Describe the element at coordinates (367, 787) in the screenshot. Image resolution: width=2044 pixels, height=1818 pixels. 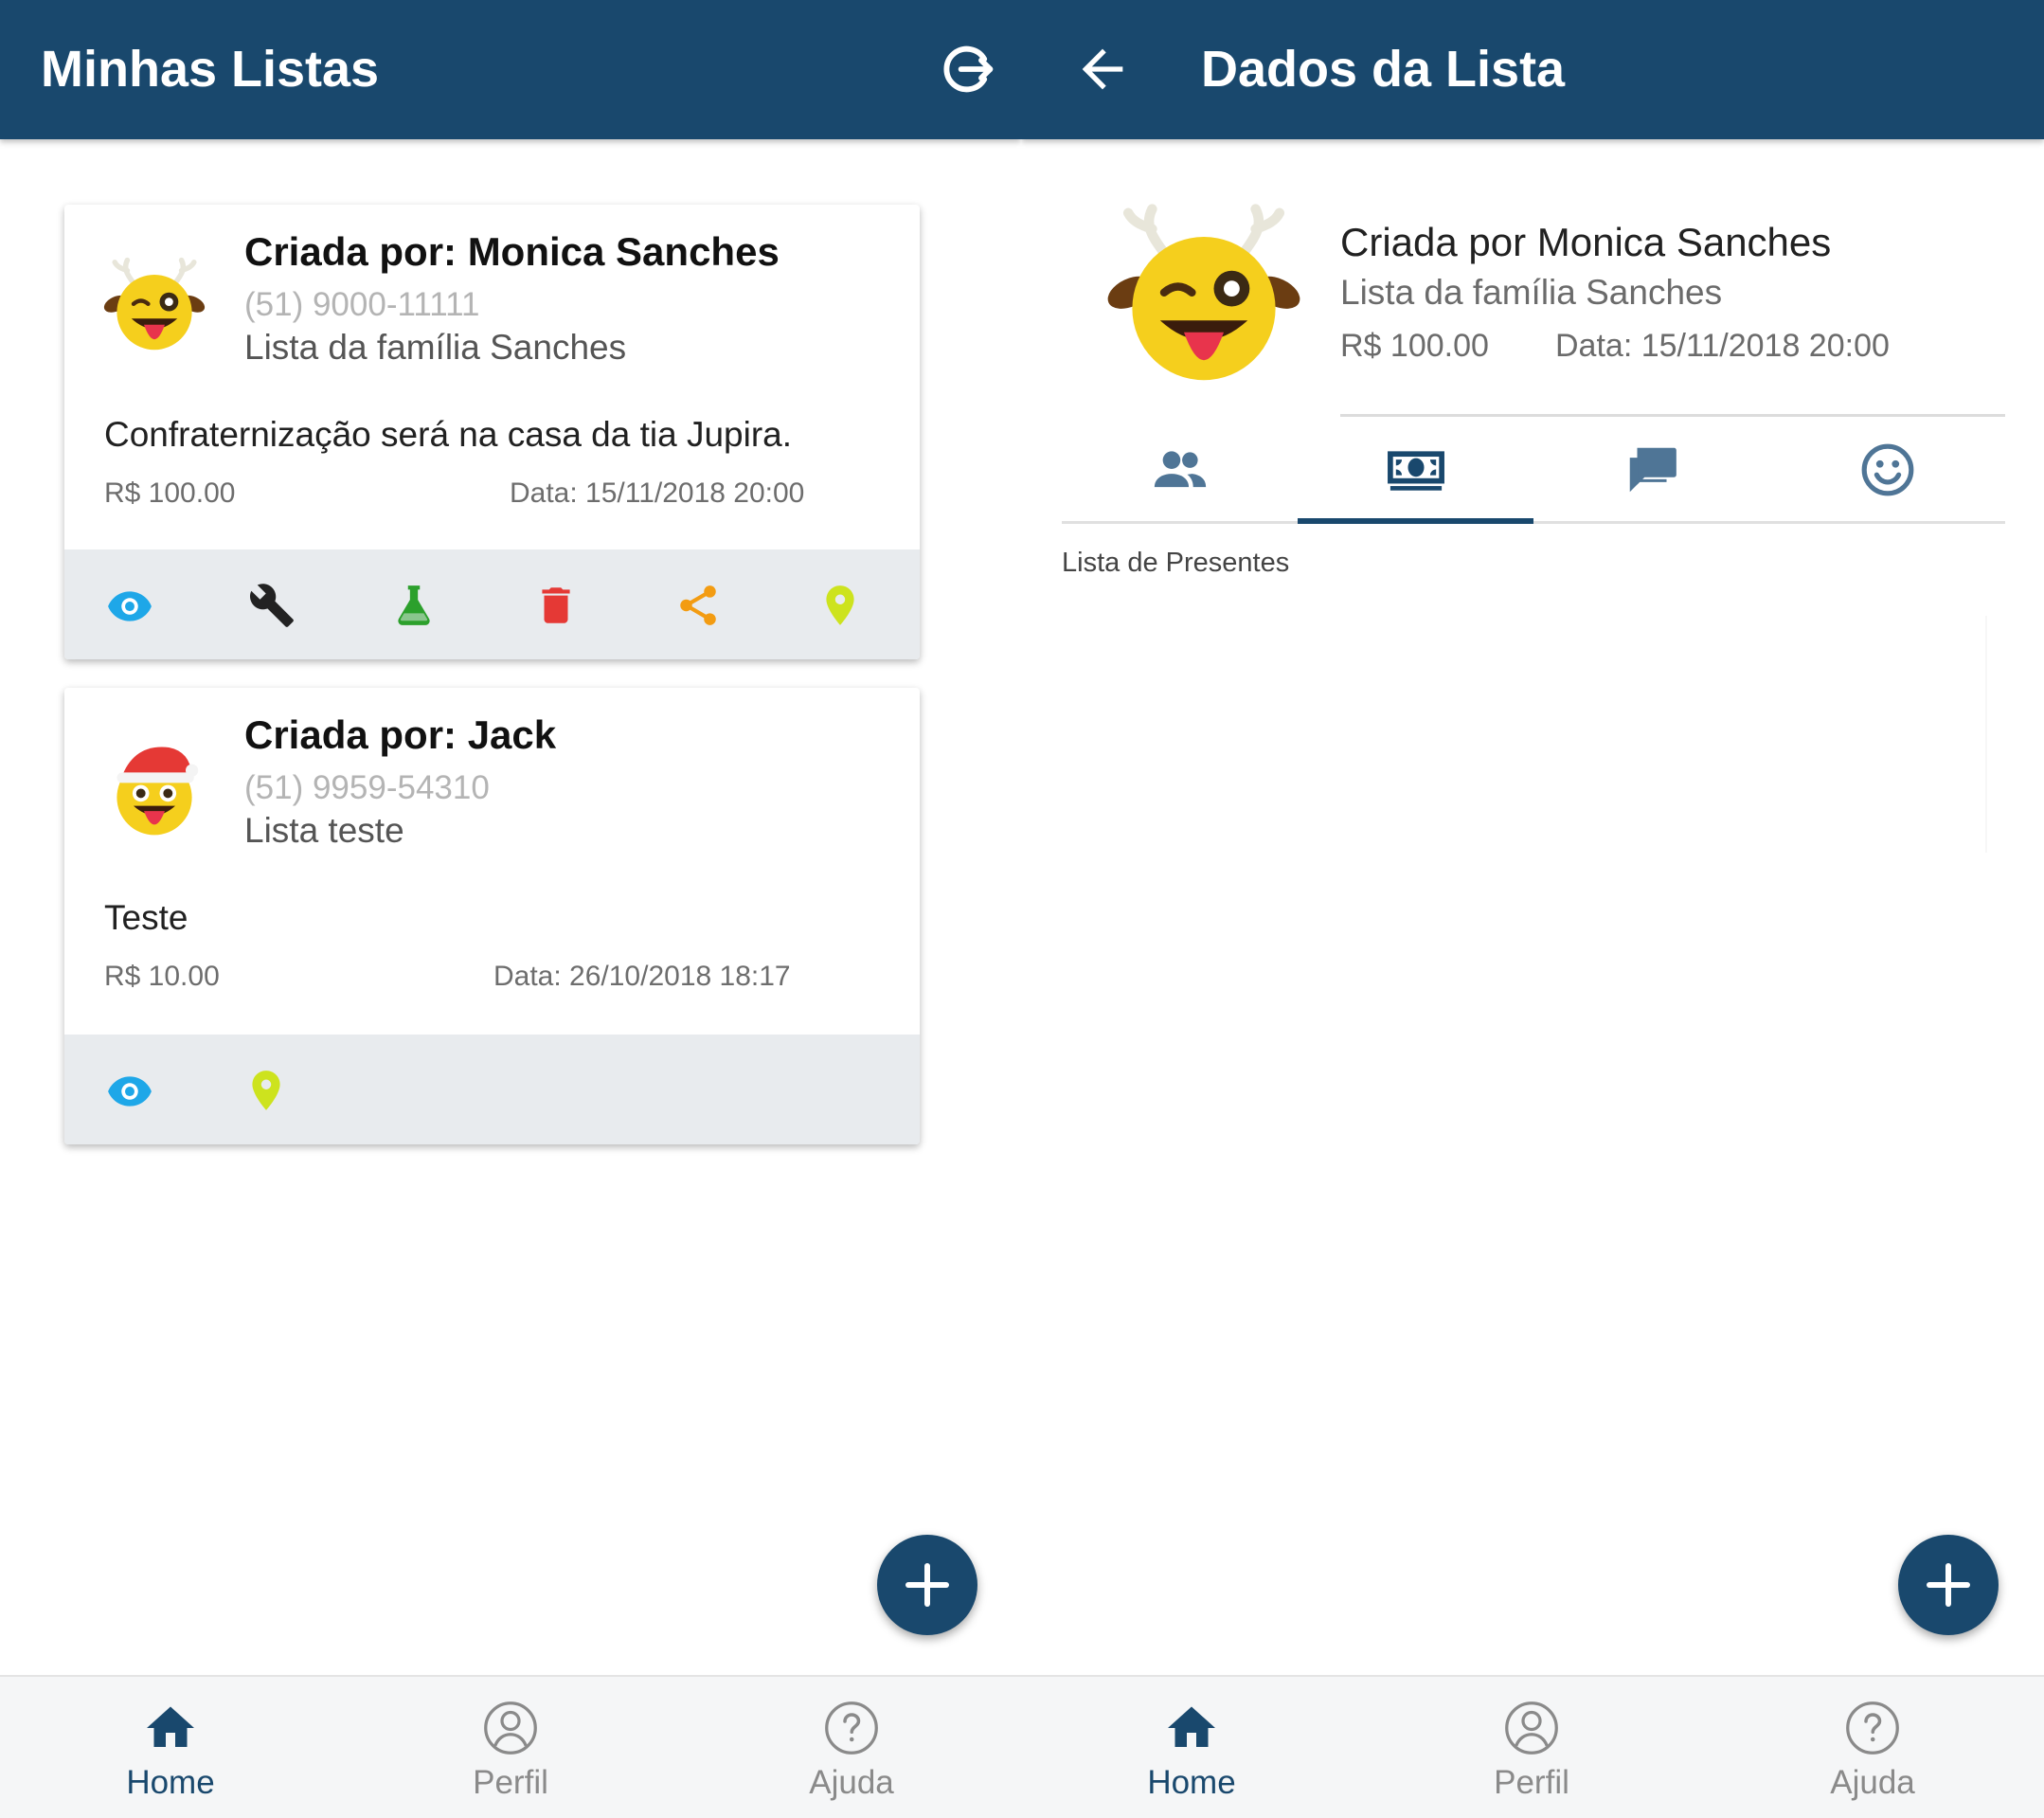
I see `card-phone: (51) 9959-54310` at that location.